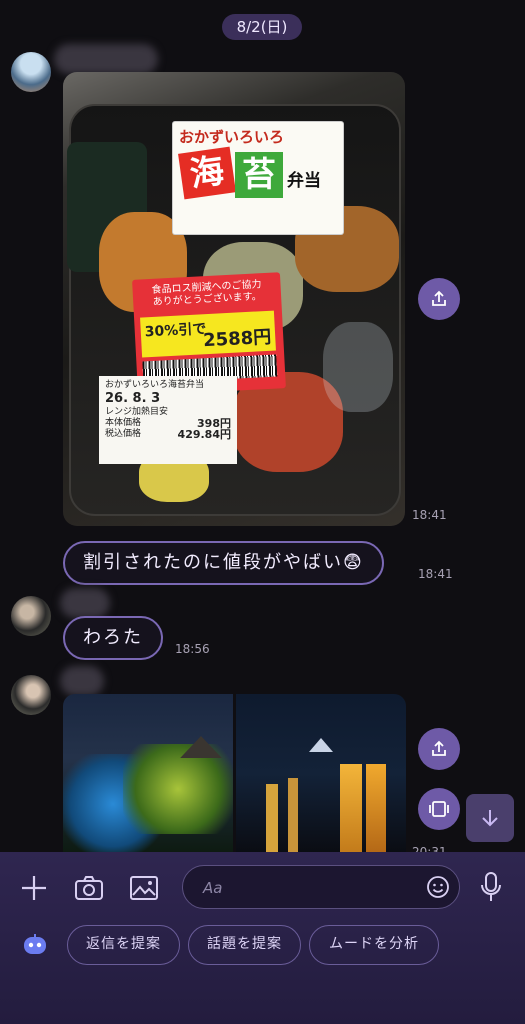 The width and height of the screenshot is (525, 1024). I want to click on info-tax-price-label: 税込価格, so click(123, 434).